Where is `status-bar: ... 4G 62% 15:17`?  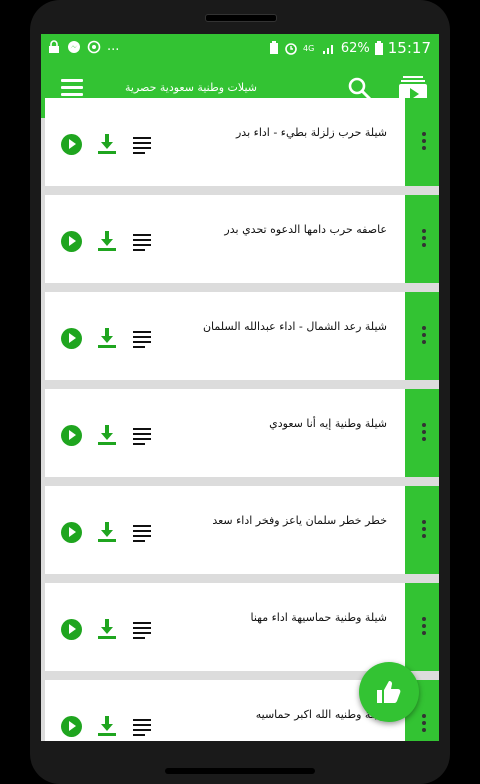
status-bar: ... 4G 62% 15:17 is located at coordinates (240, 48).